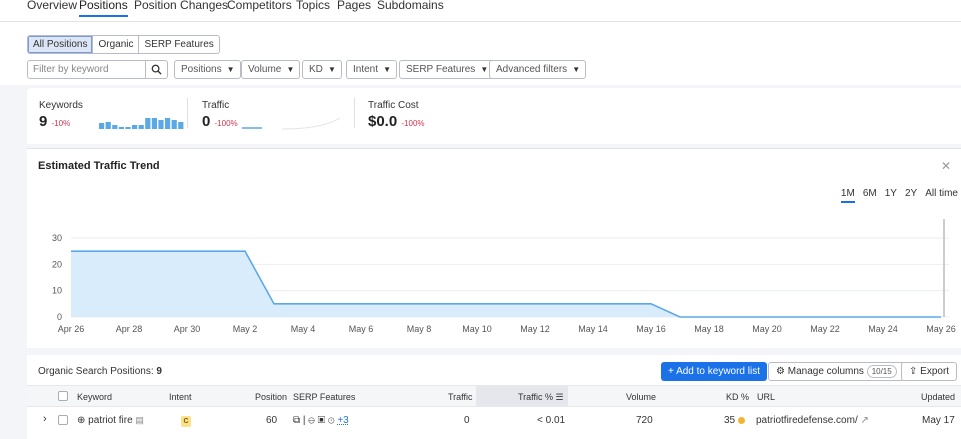 Image resolution: width=961 pixels, height=439 pixels. I want to click on metric-keywords-value: 9 -10%, so click(55, 121).